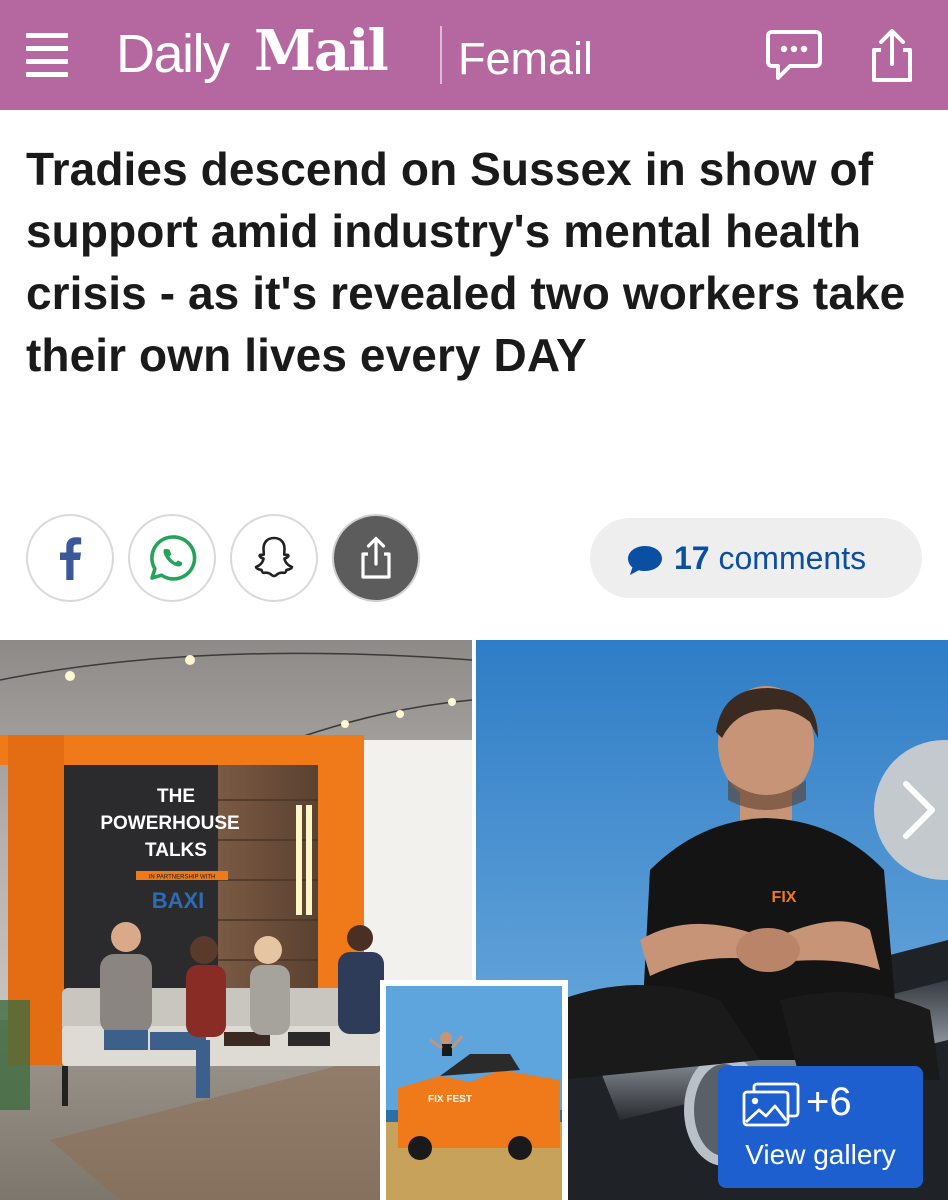 This screenshot has width=948, height=1200. What do you see at coordinates (820, 1154) in the screenshot?
I see `gallery-label: View gallery` at bounding box center [820, 1154].